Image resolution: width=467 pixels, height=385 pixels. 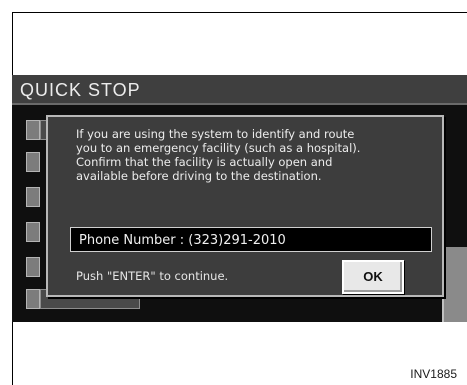 What do you see at coordinates (182, 240) in the screenshot?
I see `phone-number-text: Phone Number : (323)291-2010` at bounding box center [182, 240].